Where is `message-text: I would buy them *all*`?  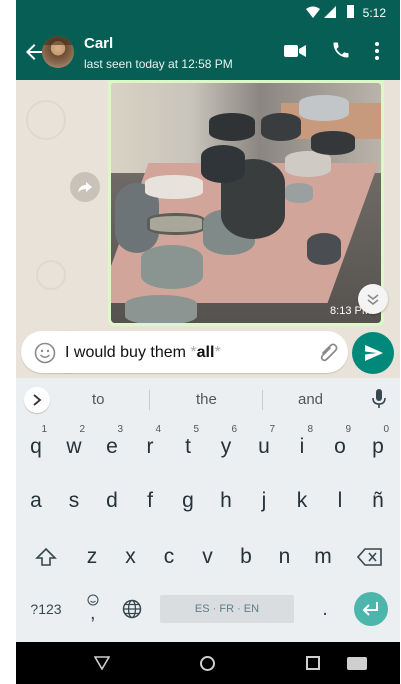
message-text: I would buy them *all* is located at coordinates (143, 353).